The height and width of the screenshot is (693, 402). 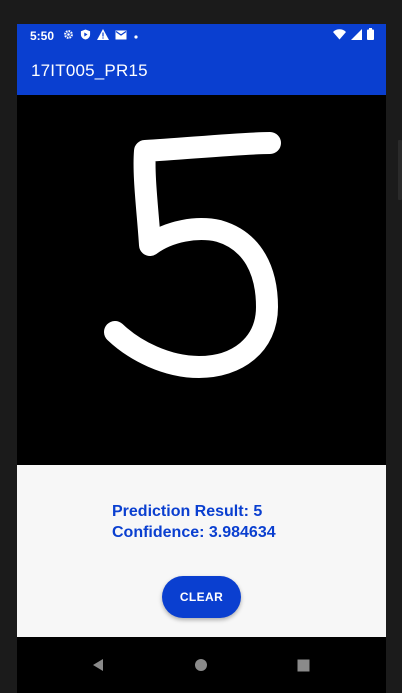 What do you see at coordinates (187, 511) in the screenshot?
I see `prediction-result-text: Prediction Result: 5` at bounding box center [187, 511].